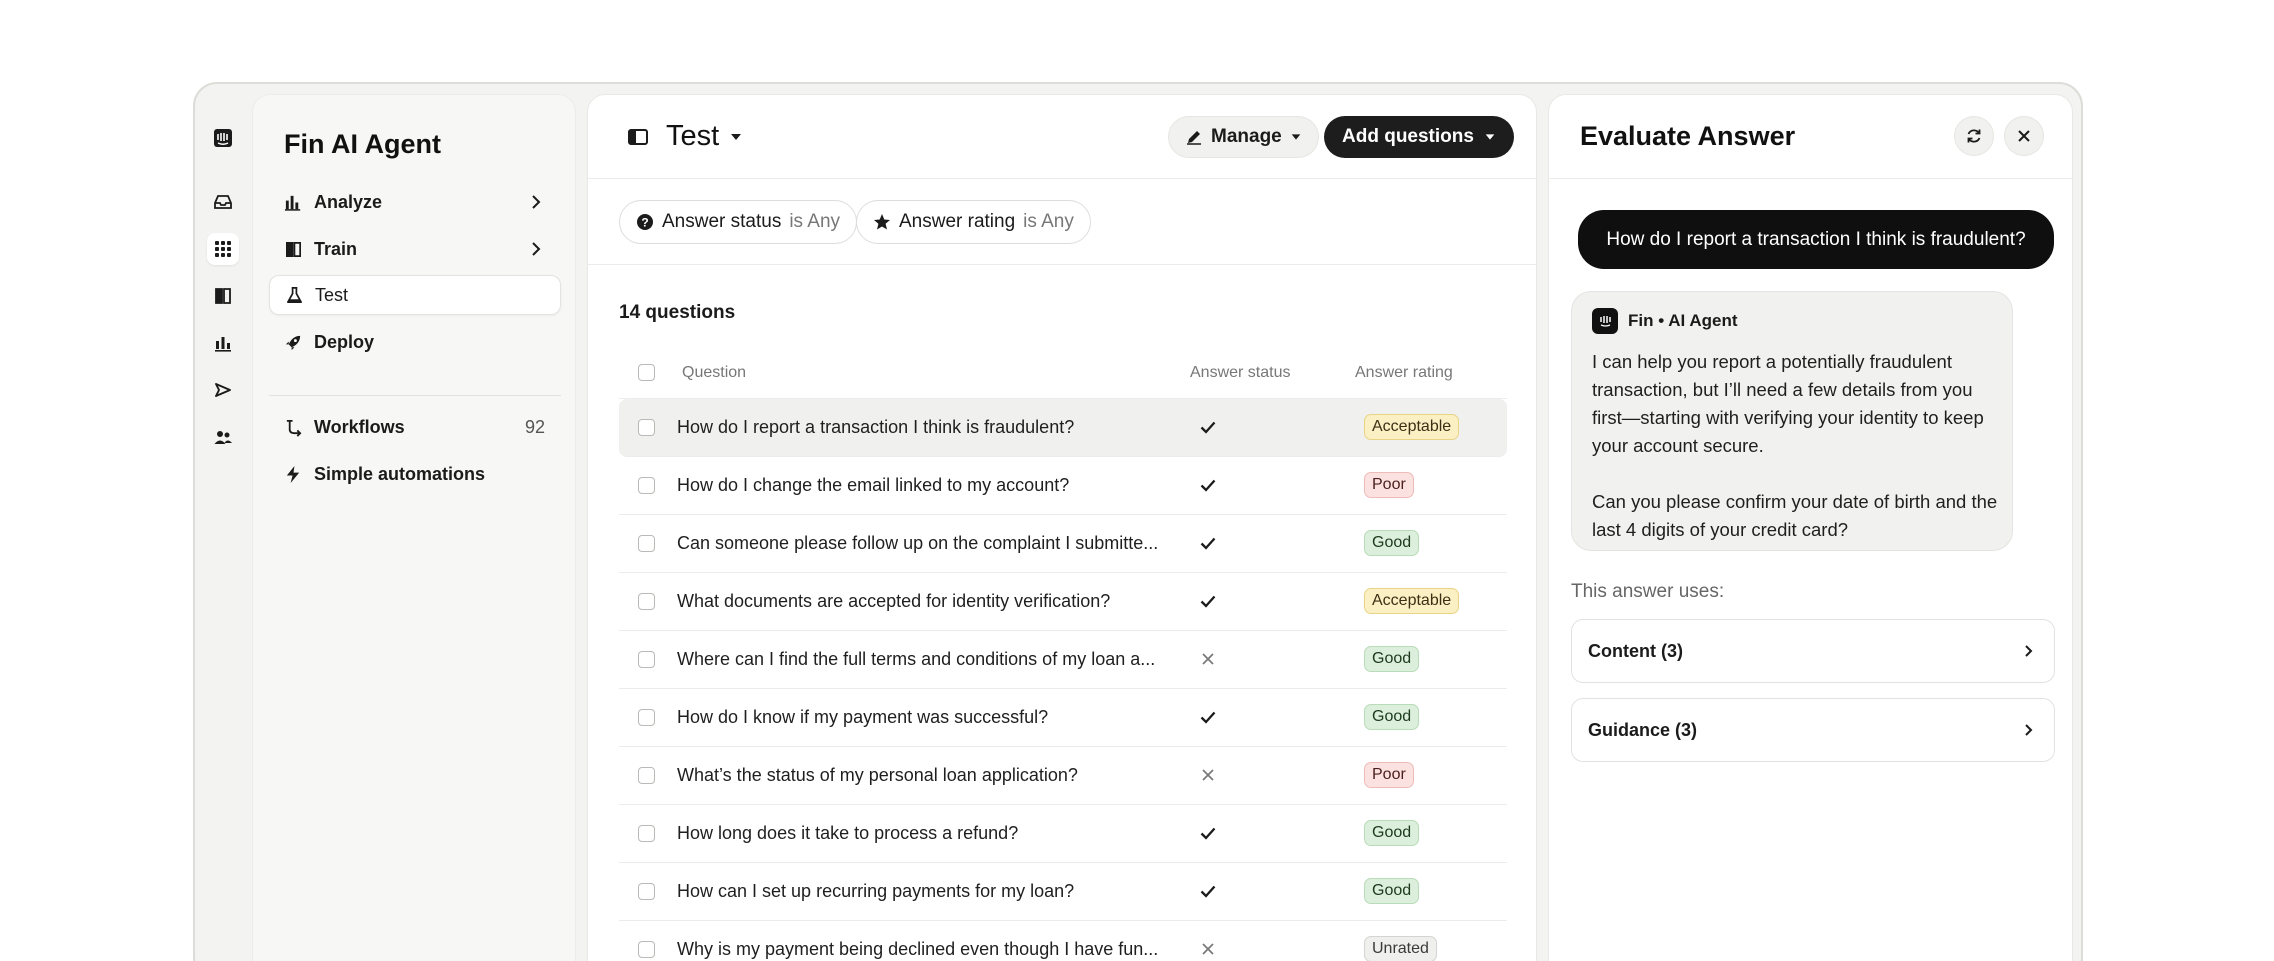  I want to click on answer-status-filter: ? Answer status is Any, so click(738, 222).